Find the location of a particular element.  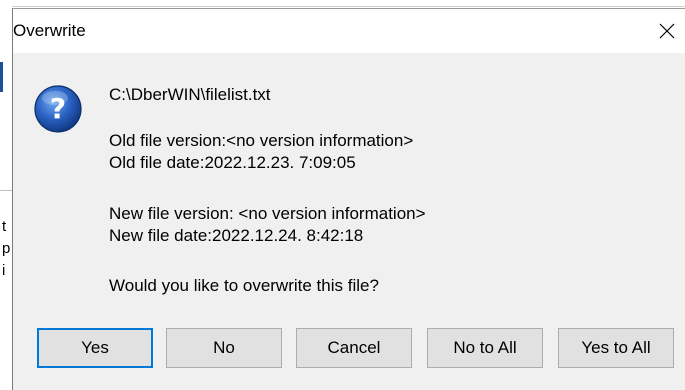

close-button is located at coordinates (667, 31).